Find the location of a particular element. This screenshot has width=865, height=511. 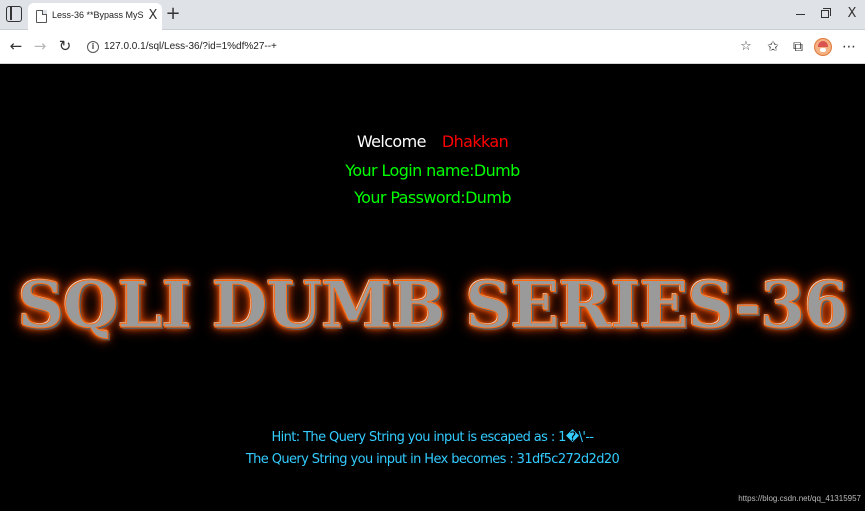

watermark: https://blog.csdn.net/qq_41315957 is located at coordinates (799, 498).